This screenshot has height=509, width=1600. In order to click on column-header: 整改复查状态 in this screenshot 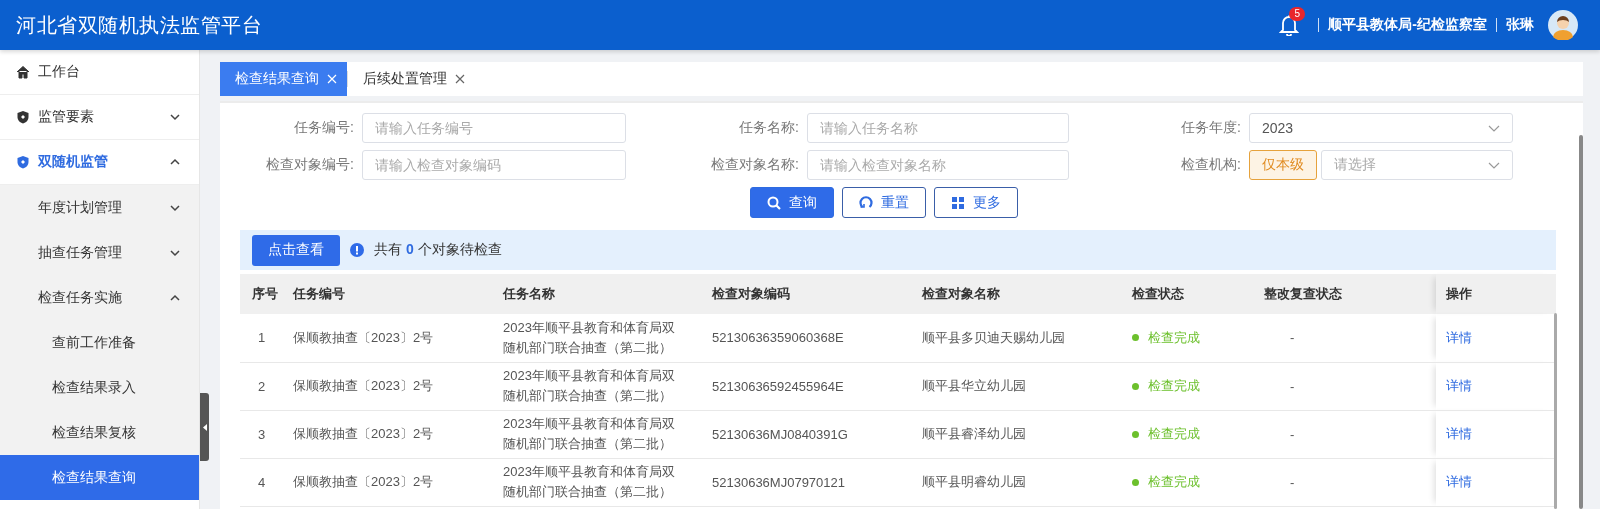, I will do `click(1345, 294)`.